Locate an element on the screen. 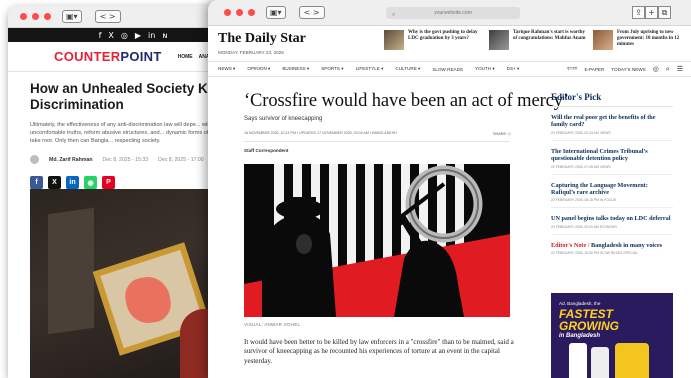 The width and height of the screenshot is (691, 378). nav-ds-plus: DS+ ▾ is located at coordinates (513, 69).